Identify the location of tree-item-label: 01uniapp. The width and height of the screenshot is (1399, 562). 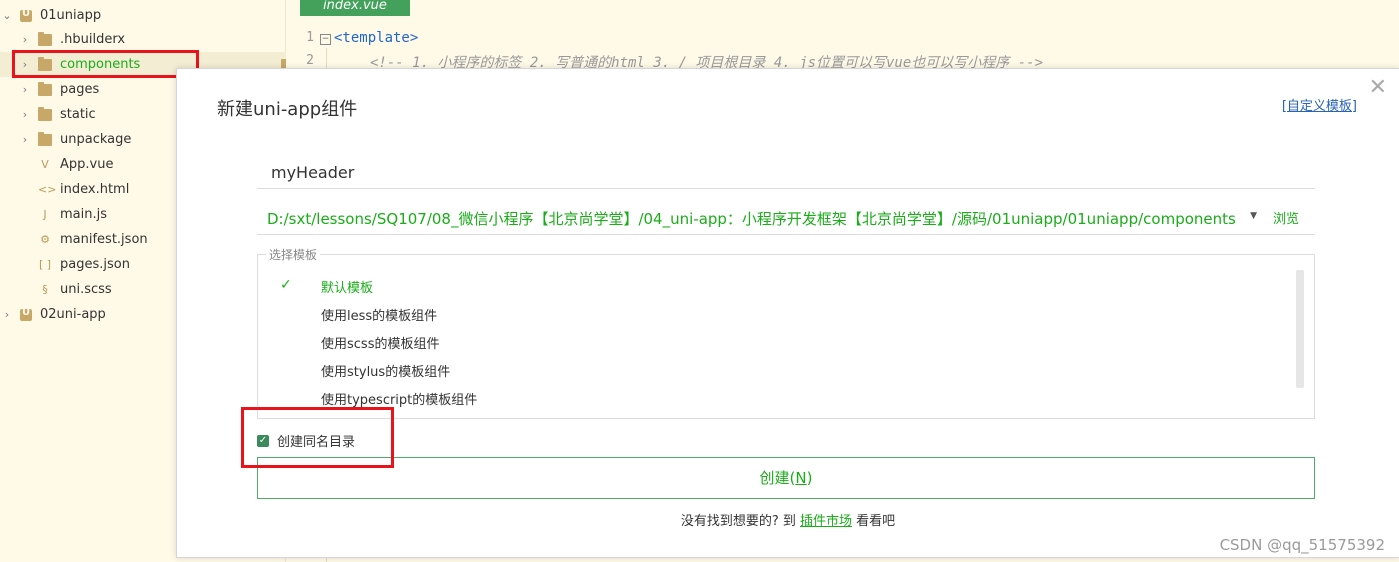
(71, 15).